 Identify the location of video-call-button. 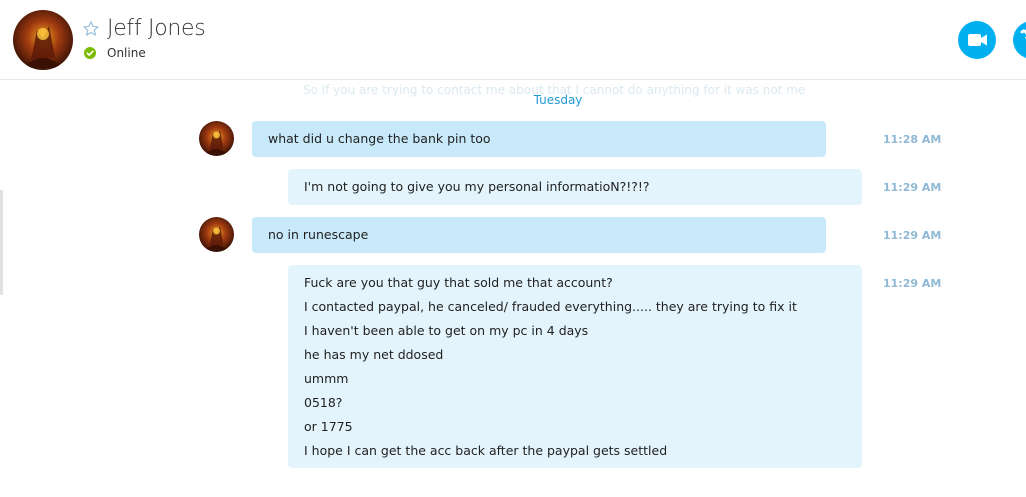
(977, 40).